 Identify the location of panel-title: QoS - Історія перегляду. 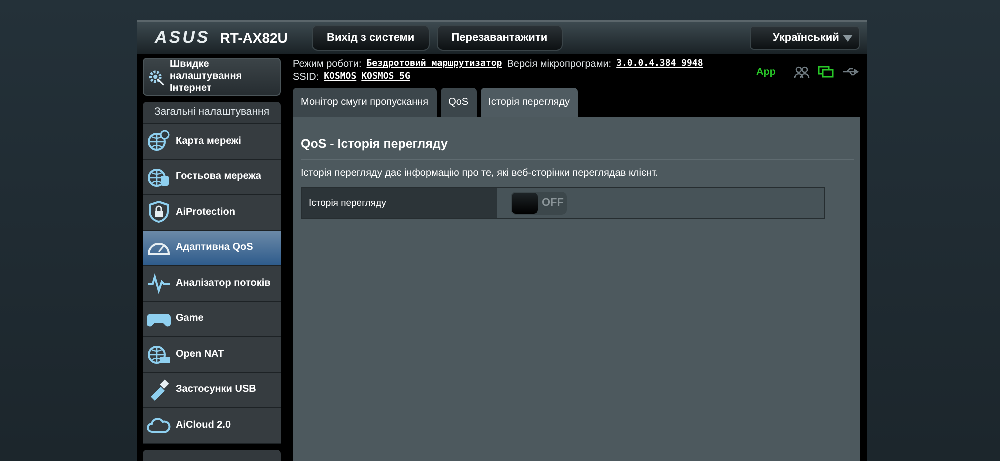
(577, 148).